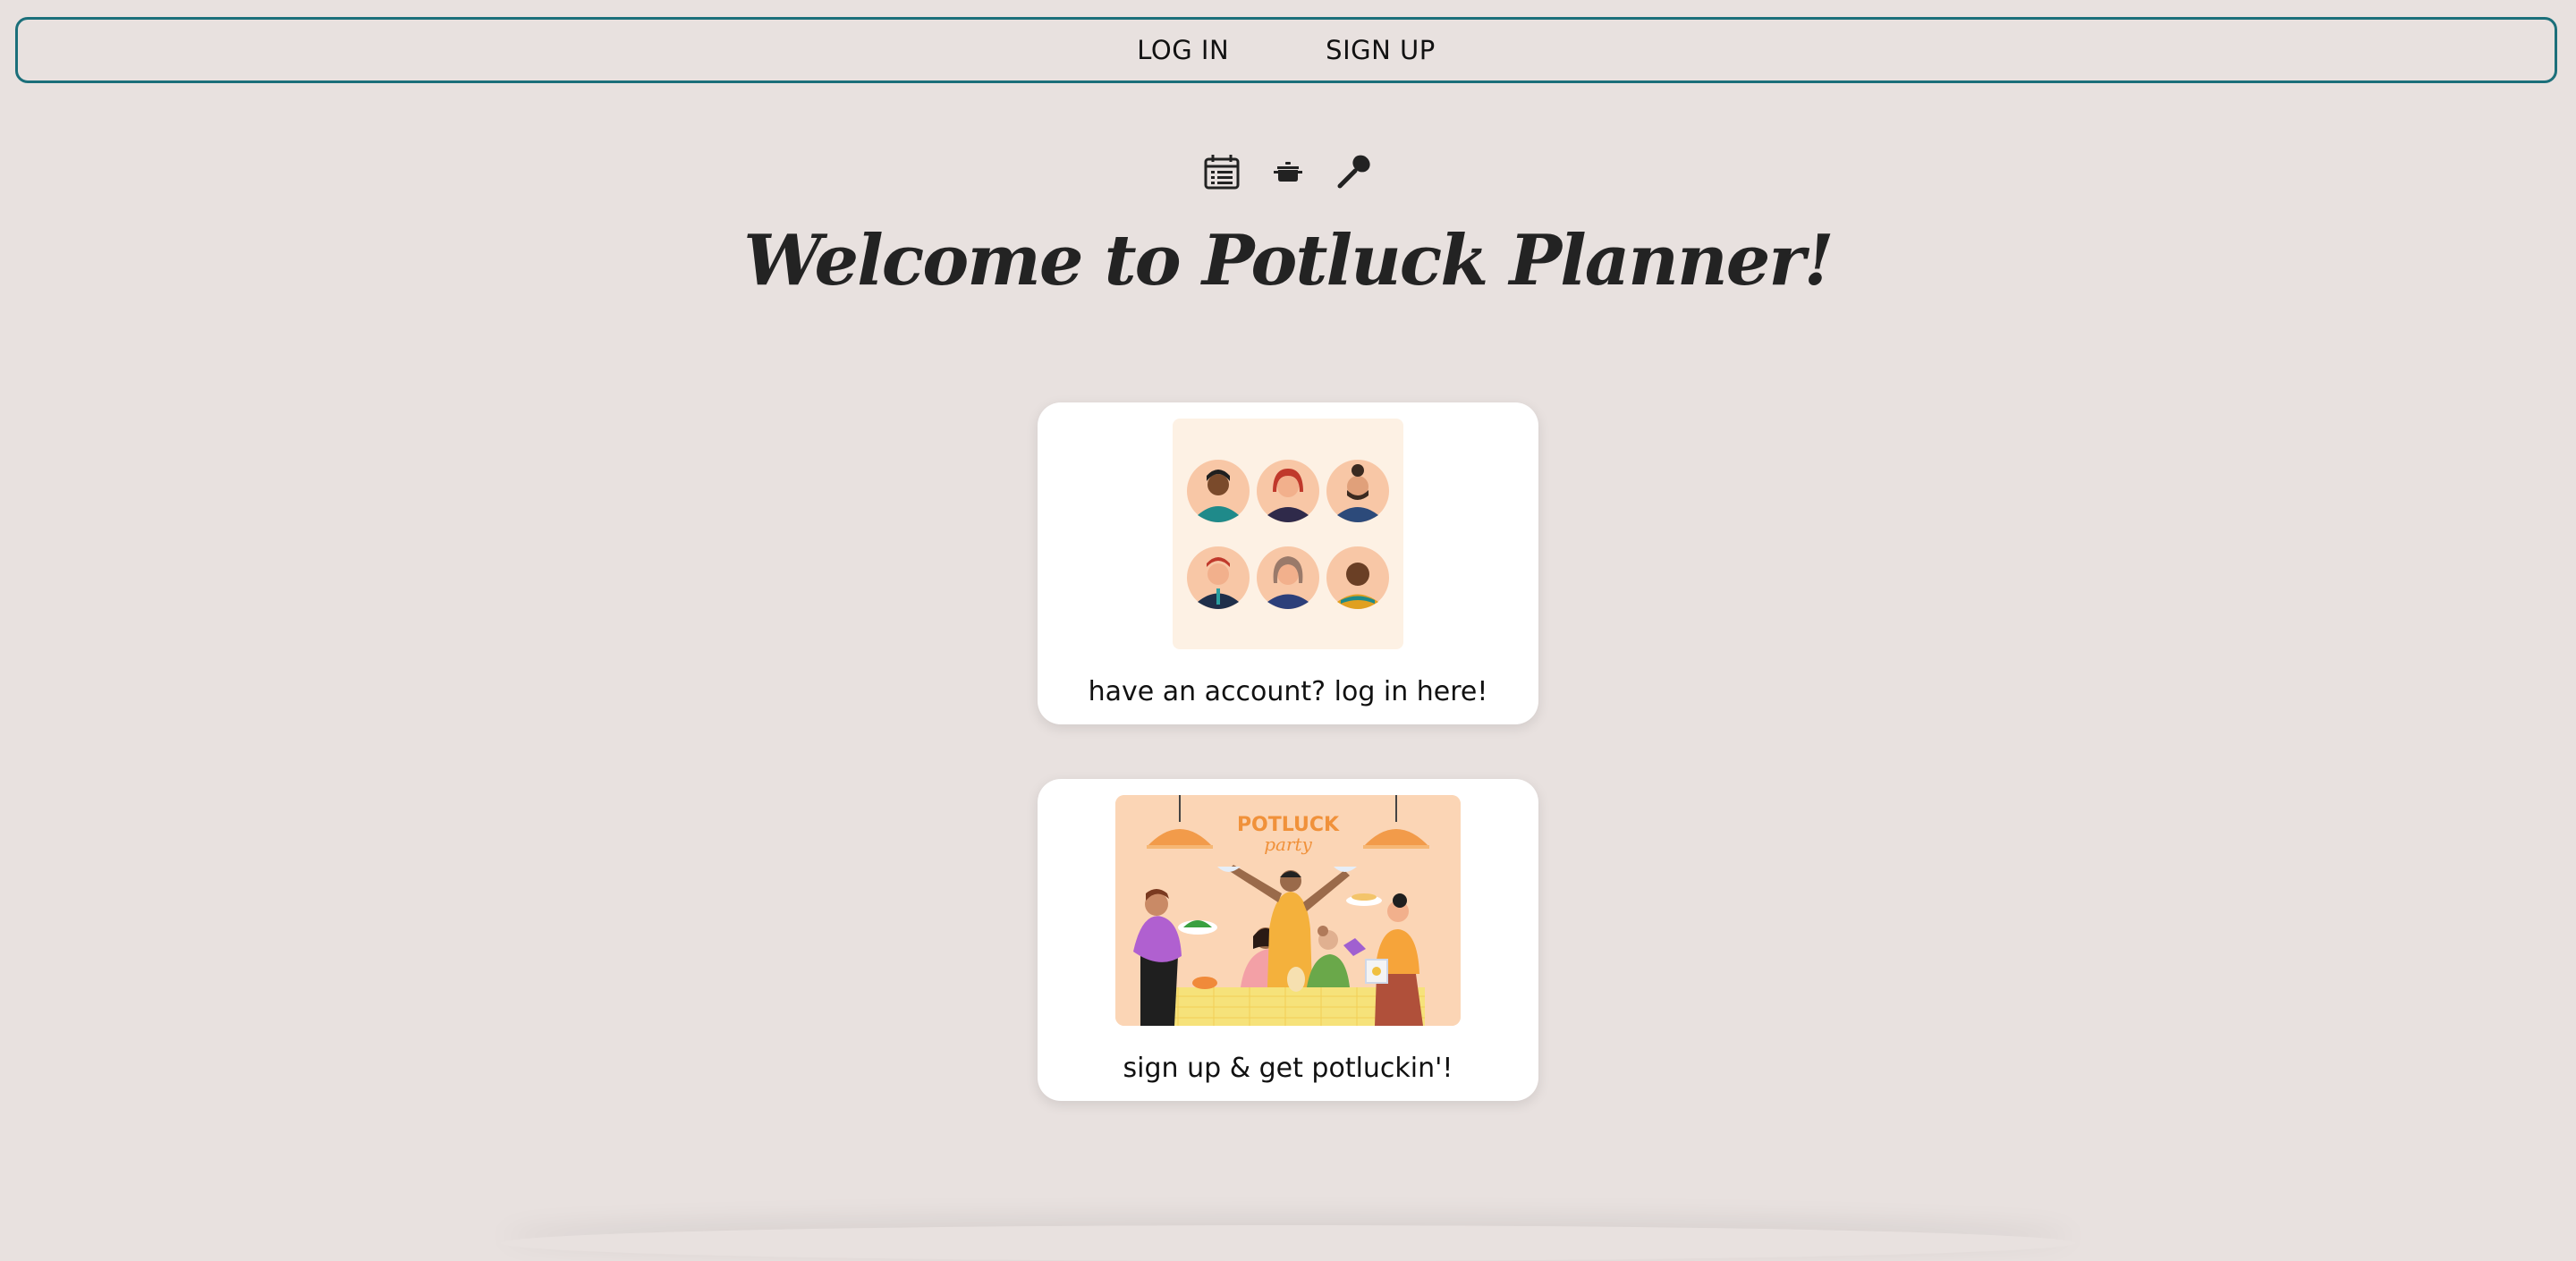 This screenshot has width=2576, height=1261. Describe the element at coordinates (1288, 1068) in the screenshot. I see `signup-card-caption: sign up & get potluckin'!` at that location.